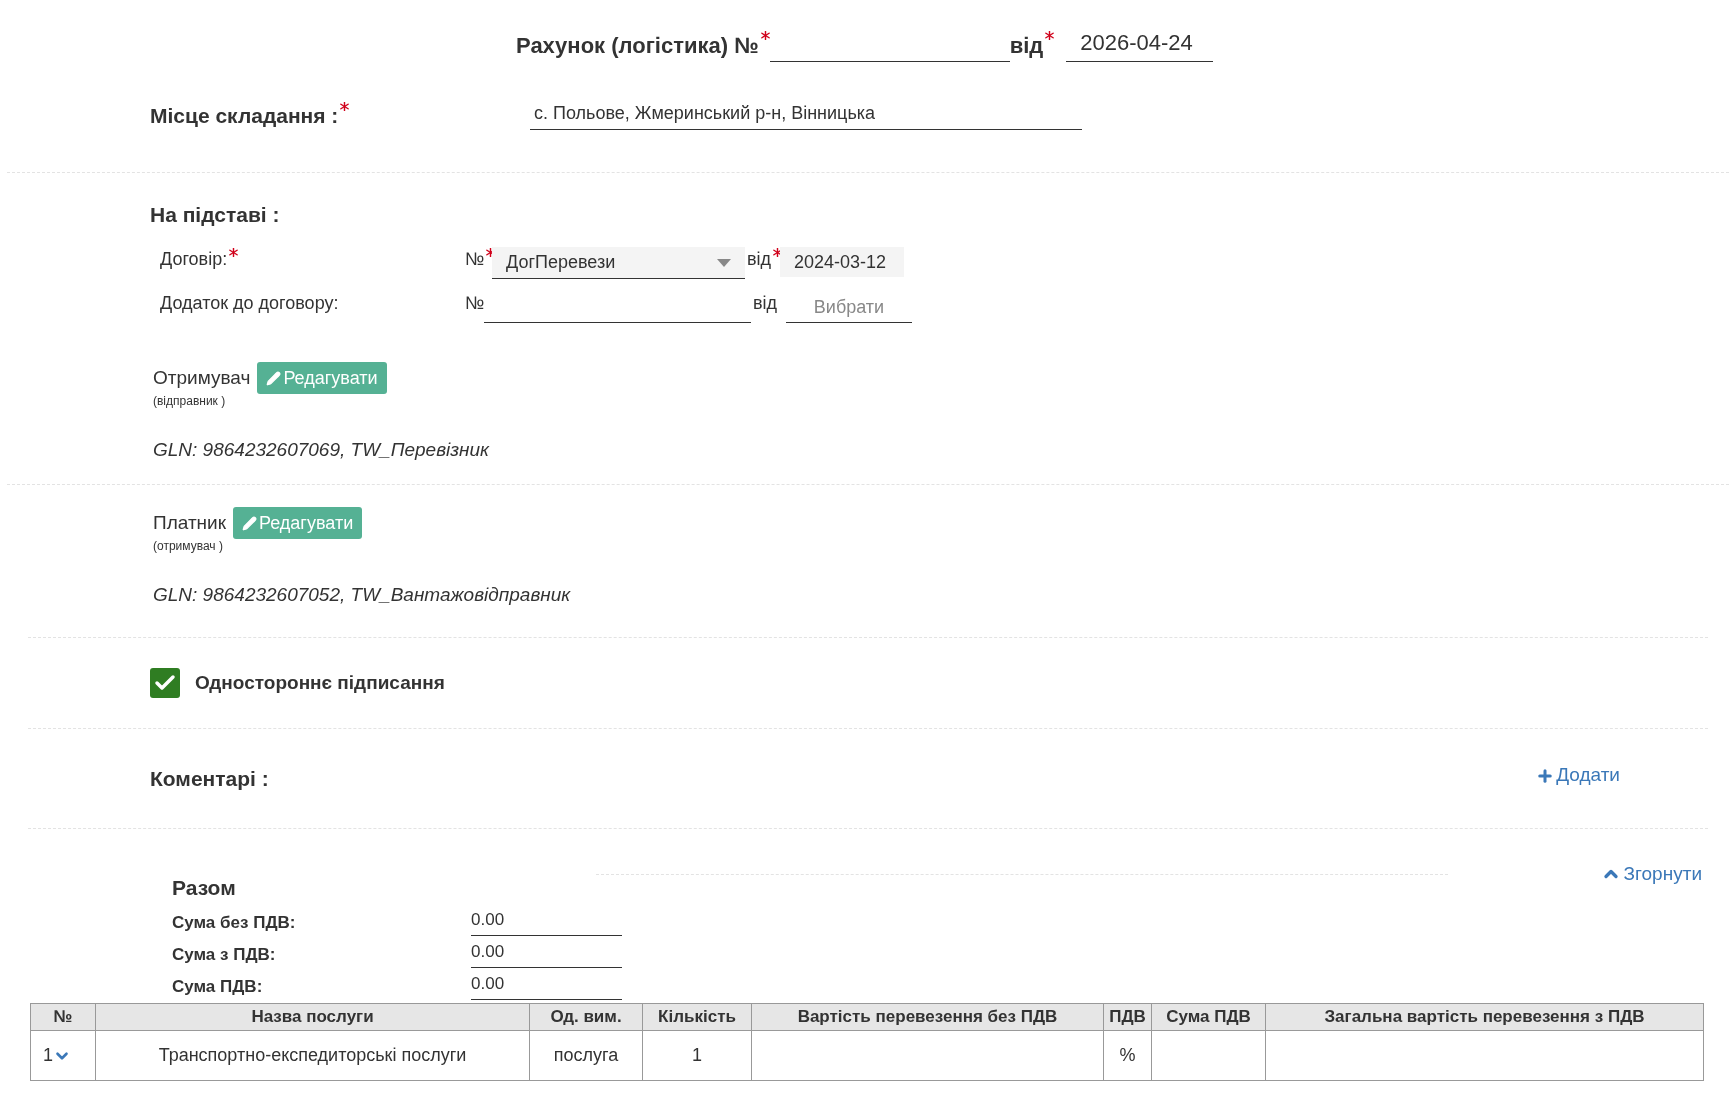 The width and height of the screenshot is (1736, 1098). I want to click on document-title: Рахунок (логістика) №, so click(637, 46).